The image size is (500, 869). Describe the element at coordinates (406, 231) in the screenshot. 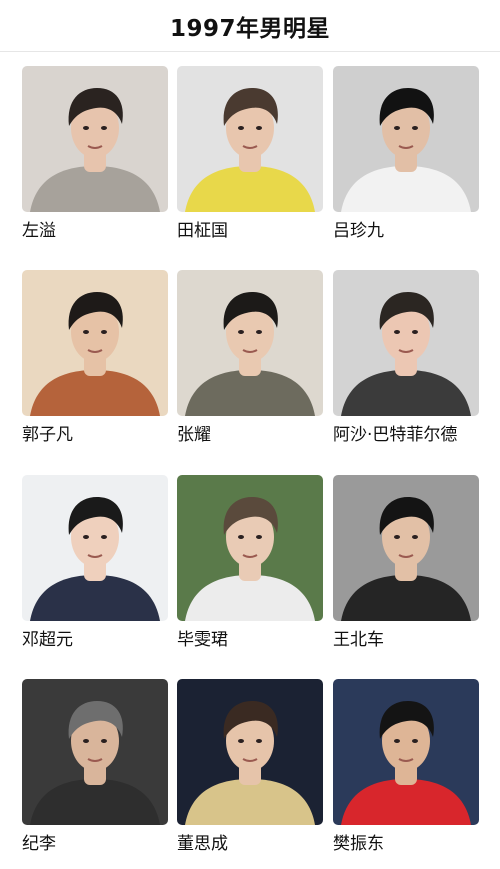

I see `celebrity-name: 吕珍九` at that location.